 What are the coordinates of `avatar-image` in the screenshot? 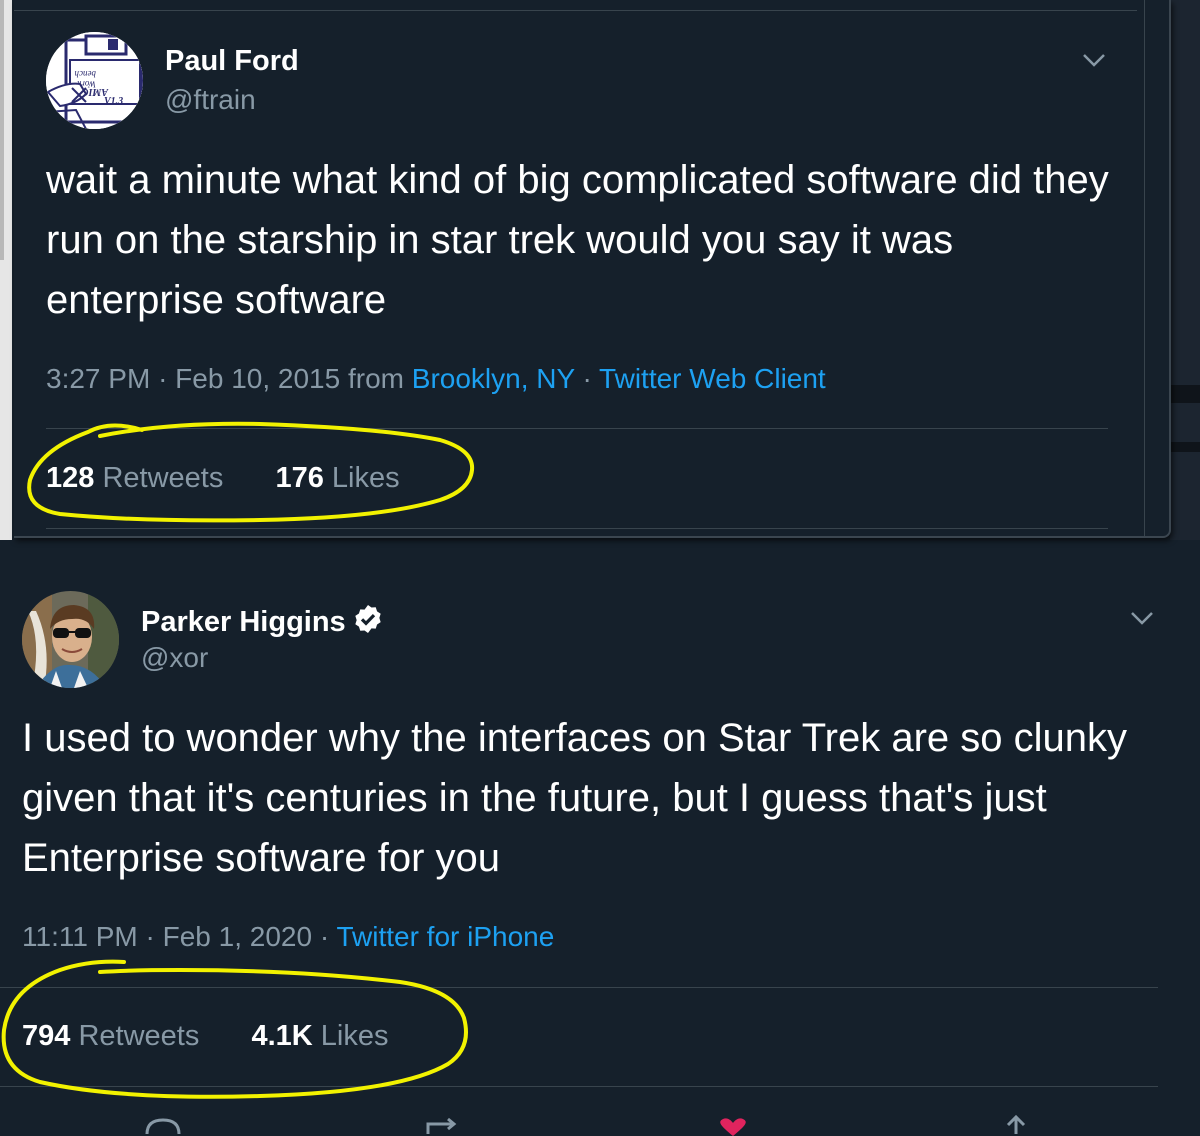 It's located at (70, 639).